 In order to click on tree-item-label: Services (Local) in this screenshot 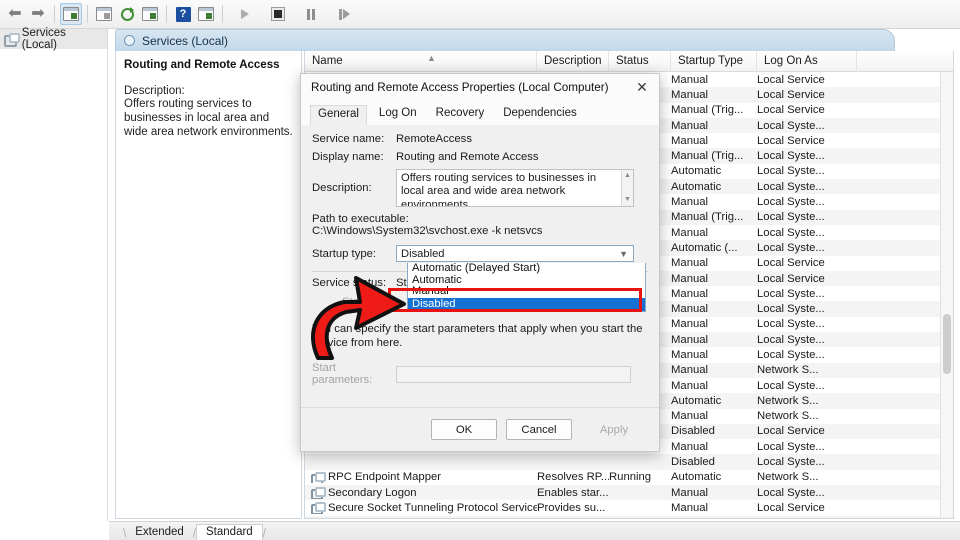, I will do `click(43, 39)`.